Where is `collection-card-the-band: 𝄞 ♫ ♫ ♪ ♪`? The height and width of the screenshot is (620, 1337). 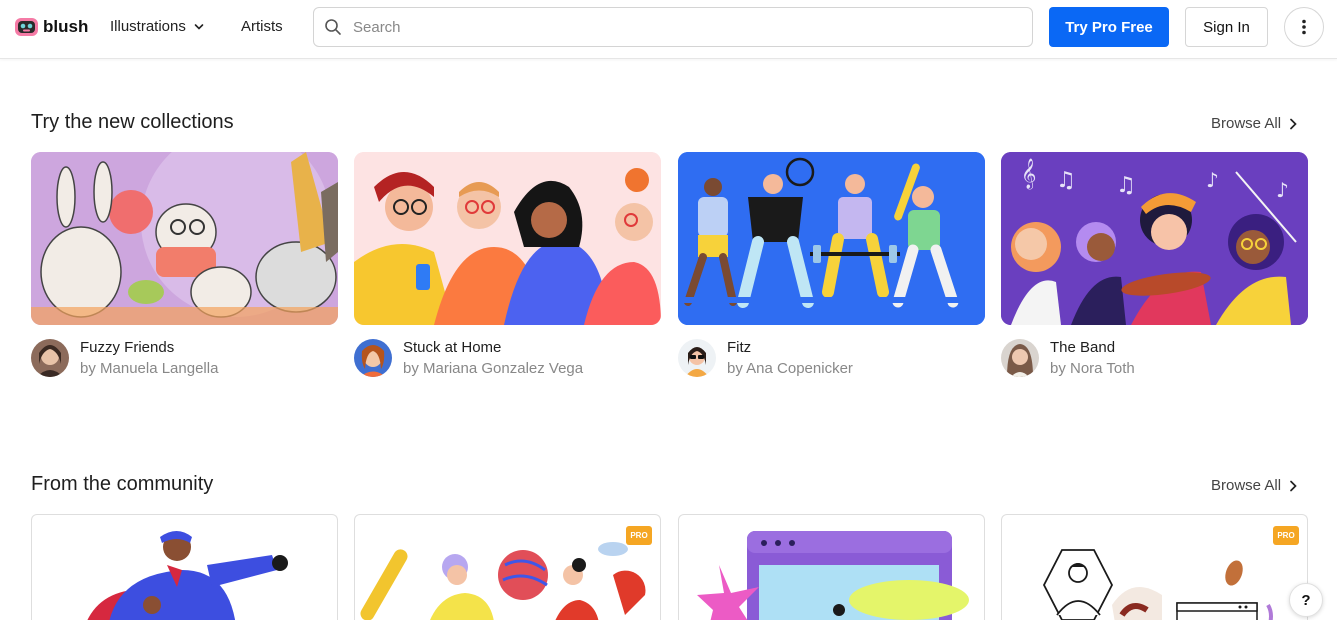 collection-card-the-band: 𝄞 ♫ ♫ ♪ ♪ is located at coordinates (1154, 238).